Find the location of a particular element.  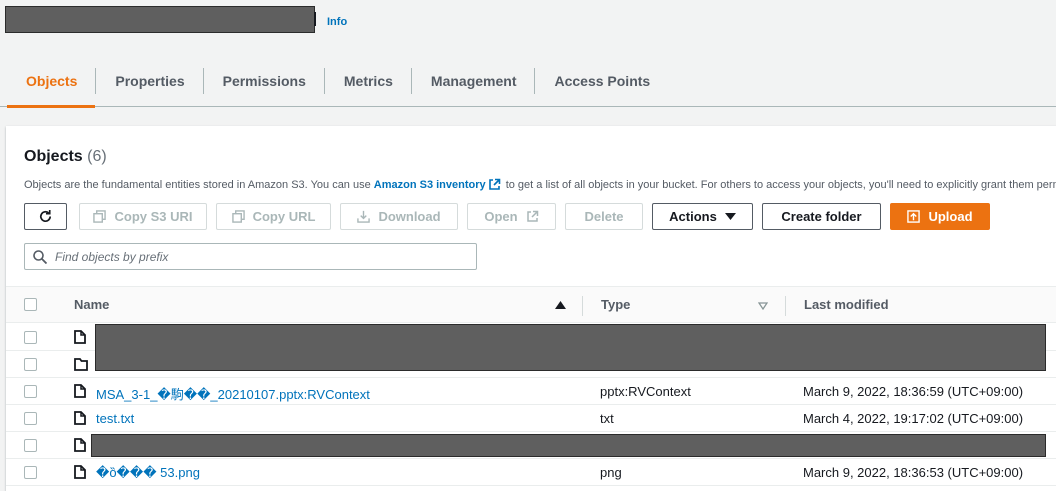

panel-title: Objects (6) is located at coordinates (65, 157).